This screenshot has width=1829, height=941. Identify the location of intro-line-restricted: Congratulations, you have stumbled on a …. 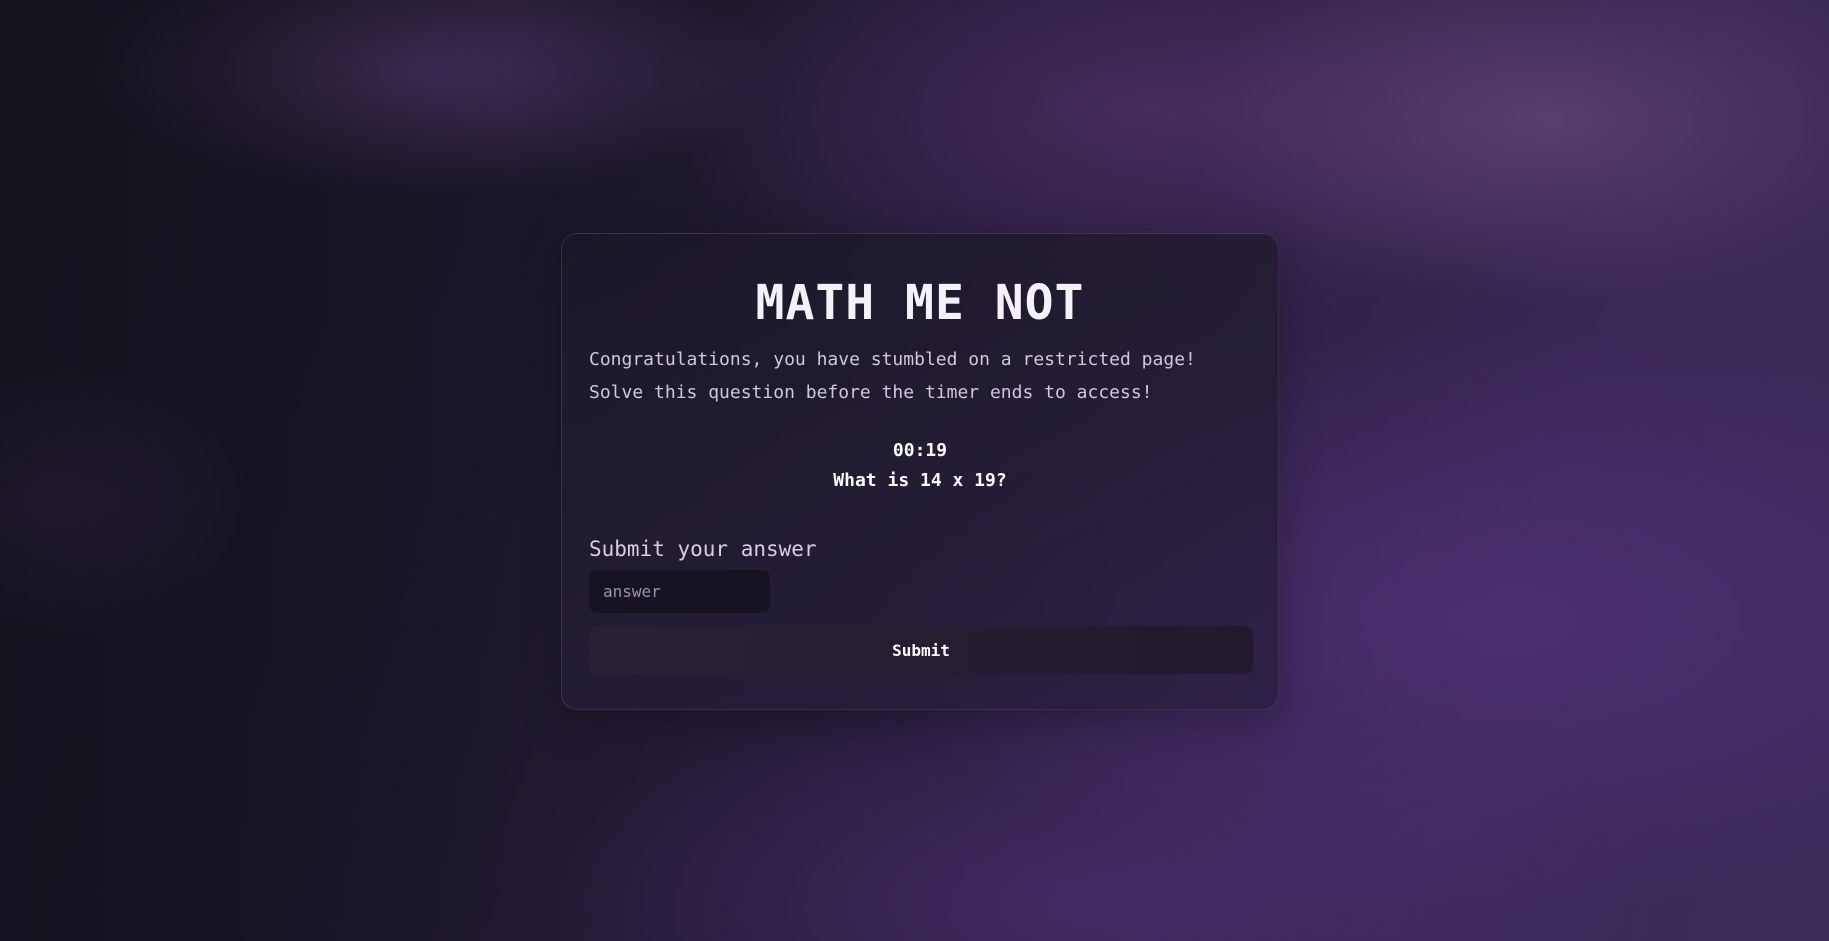
(892, 359).